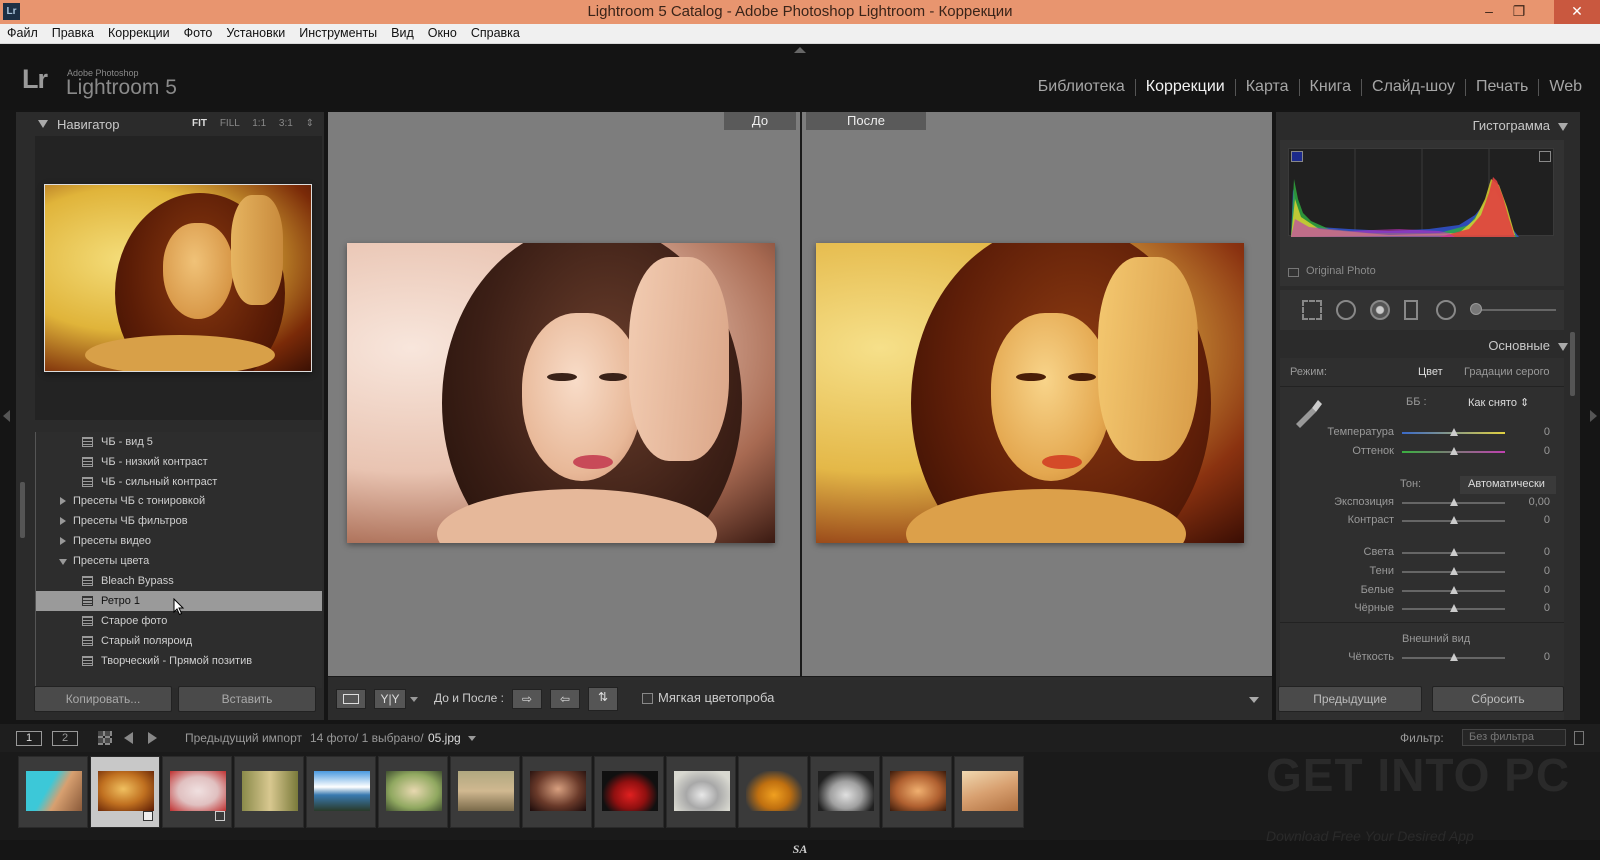  What do you see at coordinates (1545, 156) in the screenshot?
I see `highlight-clipping-icon` at bounding box center [1545, 156].